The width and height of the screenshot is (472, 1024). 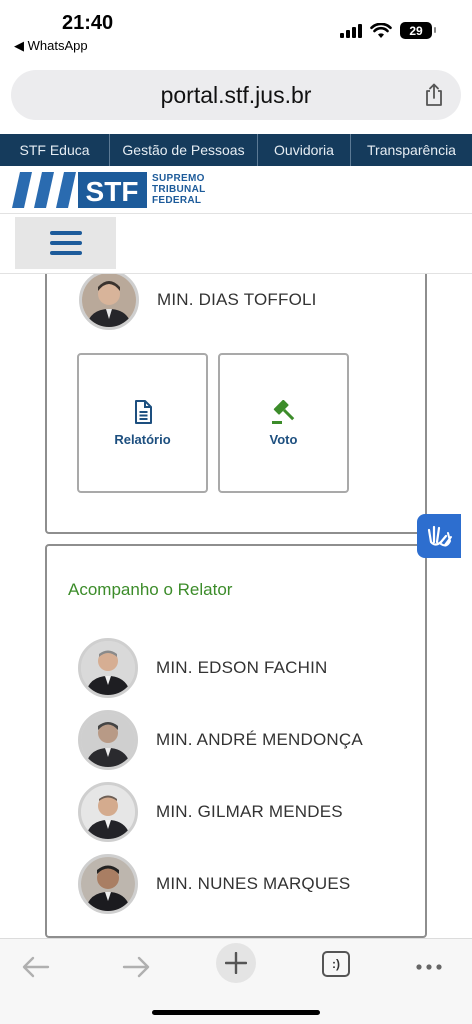 I want to click on sign-language-icon, so click(x=439, y=536).